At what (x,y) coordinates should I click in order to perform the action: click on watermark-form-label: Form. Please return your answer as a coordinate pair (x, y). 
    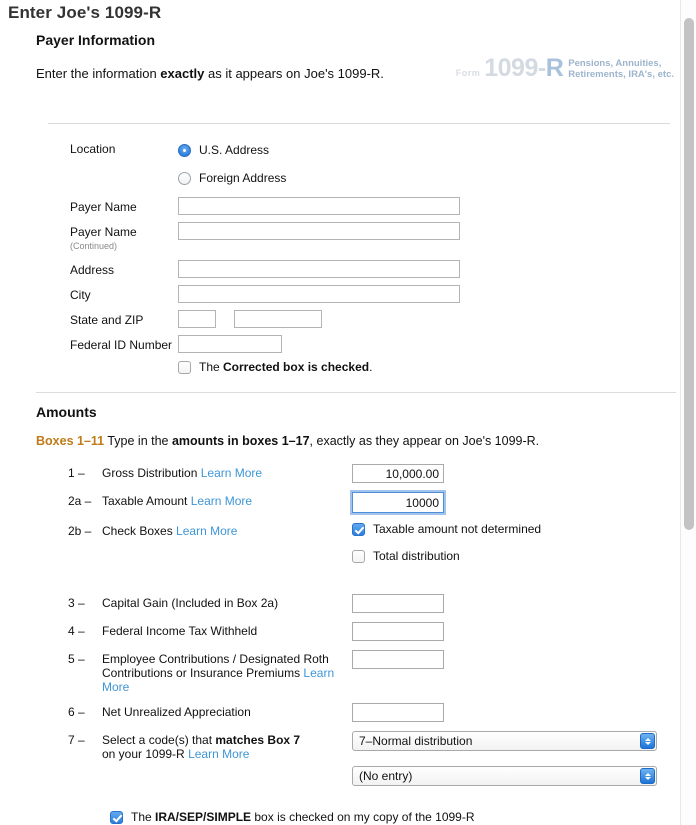
    Looking at the image, I should click on (468, 73).